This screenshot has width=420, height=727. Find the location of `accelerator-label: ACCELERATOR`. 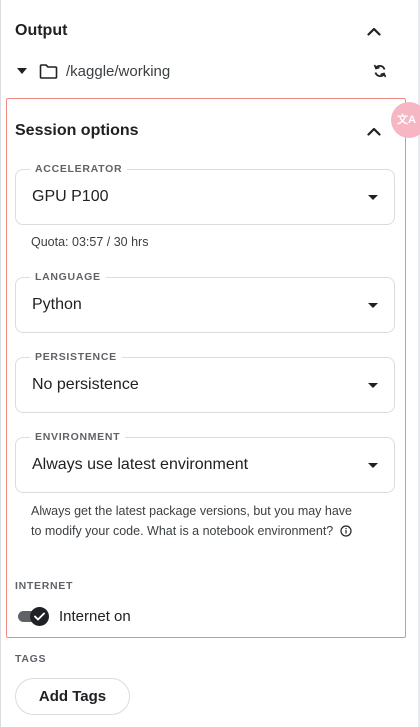

accelerator-label: ACCELERATOR is located at coordinates (79, 169).